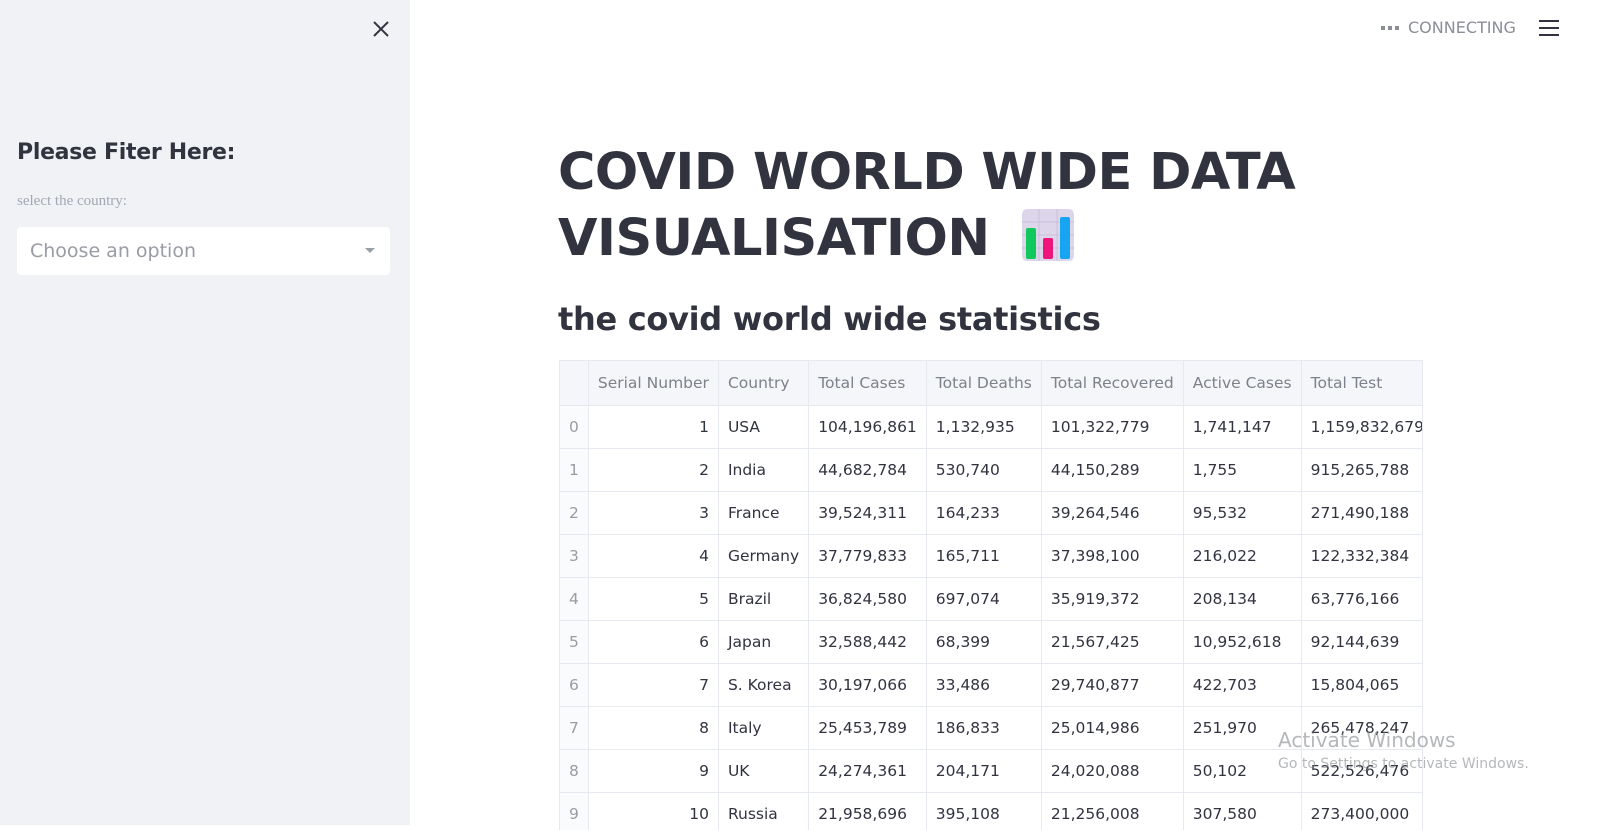 This screenshot has width=1597, height=830. What do you see at coordinates (574, 811) in the screenshot?
I see `row-index: 9` at bounding box center [574, 811].